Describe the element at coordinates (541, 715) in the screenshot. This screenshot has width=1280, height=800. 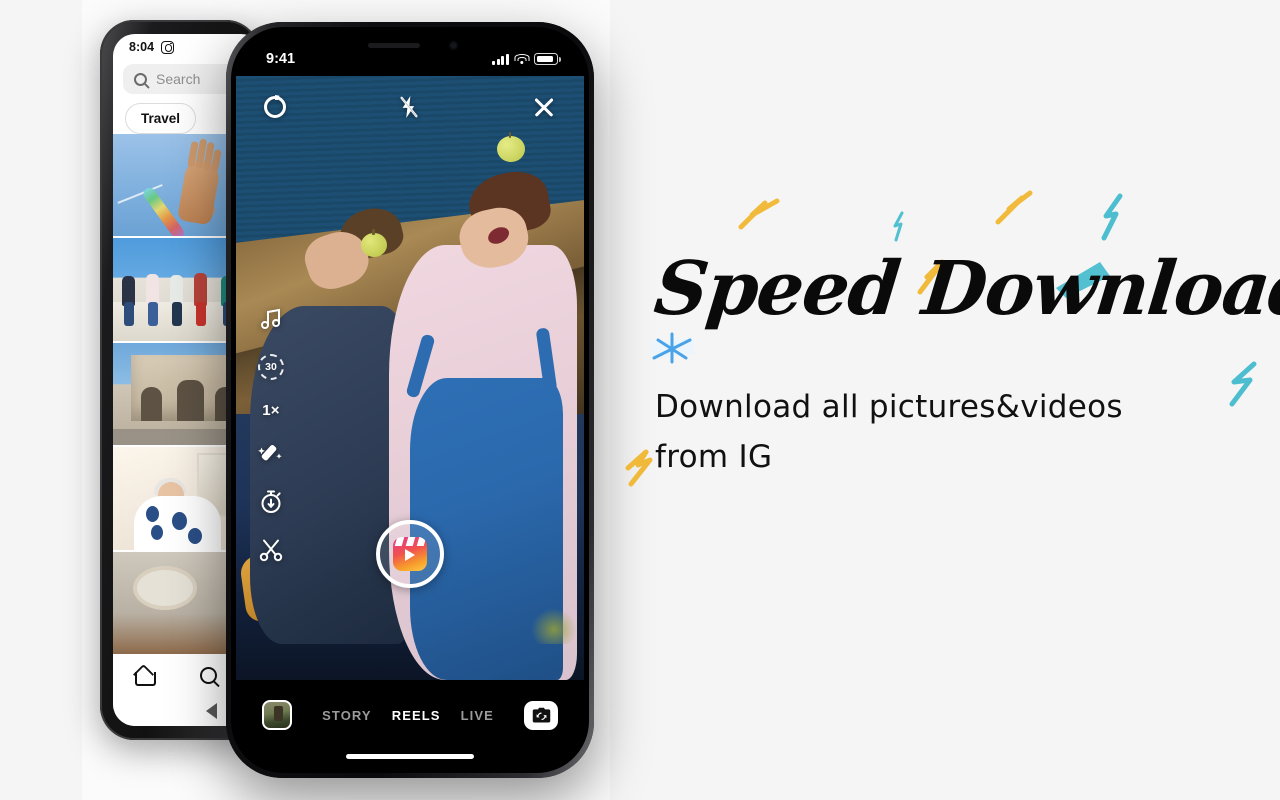
I see `camera-flip-icon` at that location.